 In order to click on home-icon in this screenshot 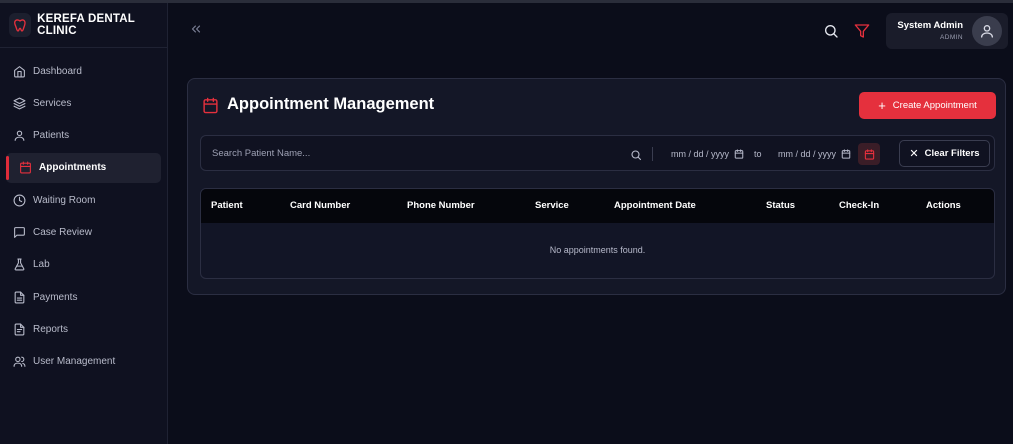, I will do `click(19, 71)`.